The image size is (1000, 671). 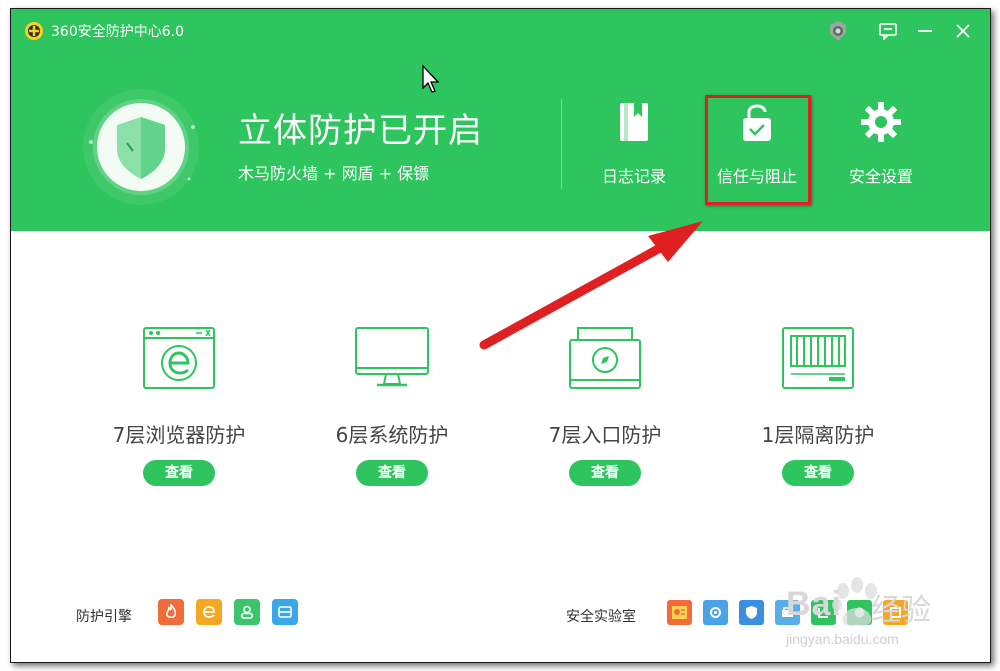 I want to click on feature-label: 6层系统防护, so click(x=392, y=435).